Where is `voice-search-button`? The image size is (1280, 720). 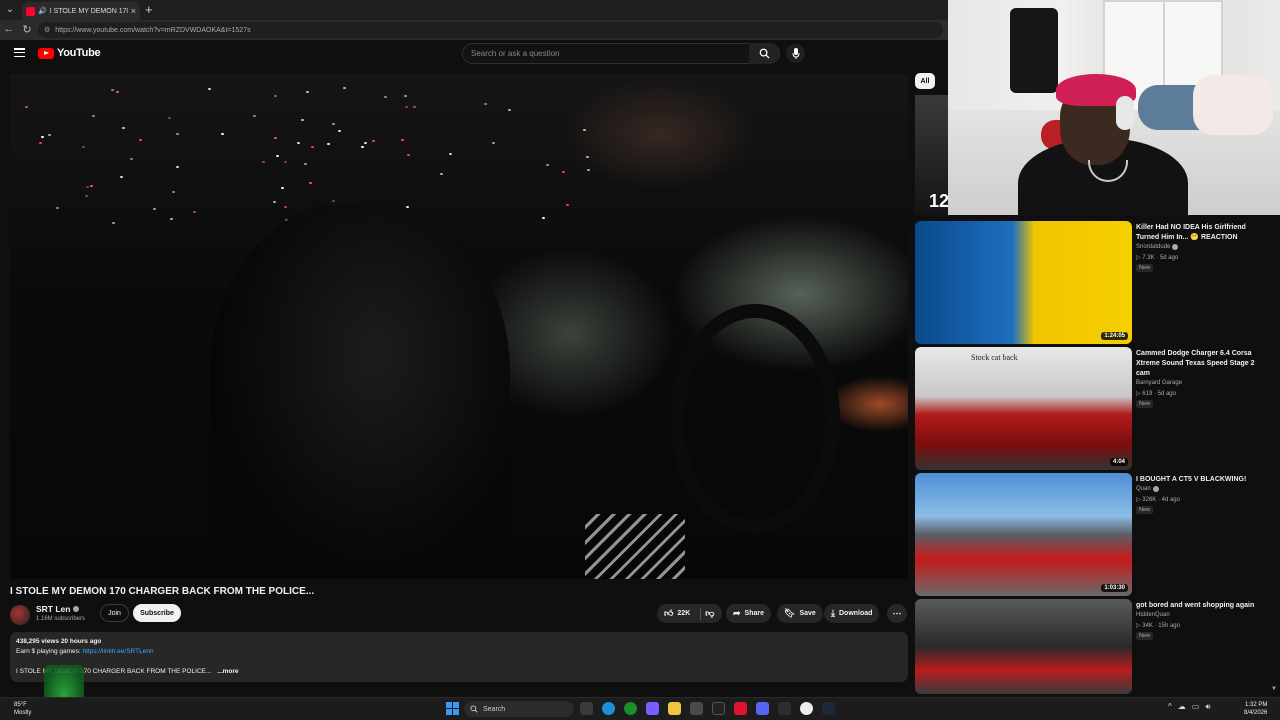
voice-search-button is located at coordinates (795, 53).